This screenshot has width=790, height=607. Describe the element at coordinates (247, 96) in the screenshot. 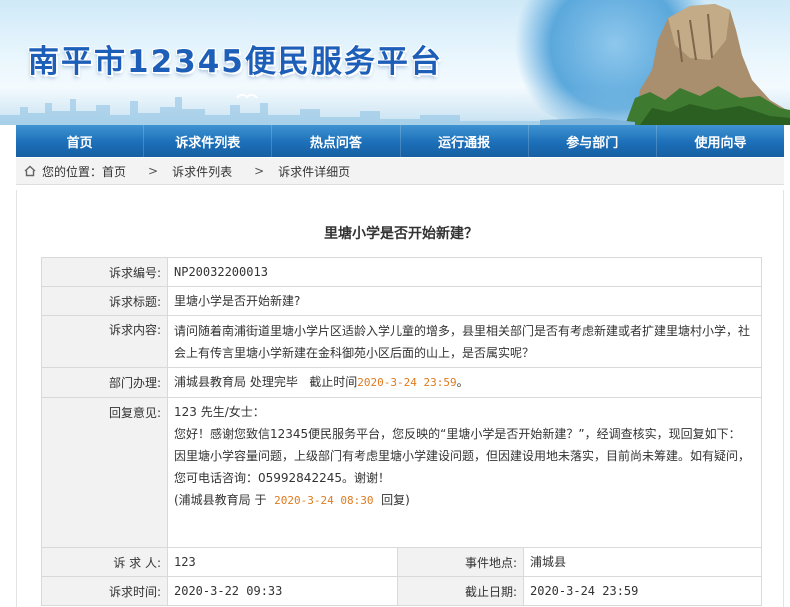

I see `bird-graphic` at that location.